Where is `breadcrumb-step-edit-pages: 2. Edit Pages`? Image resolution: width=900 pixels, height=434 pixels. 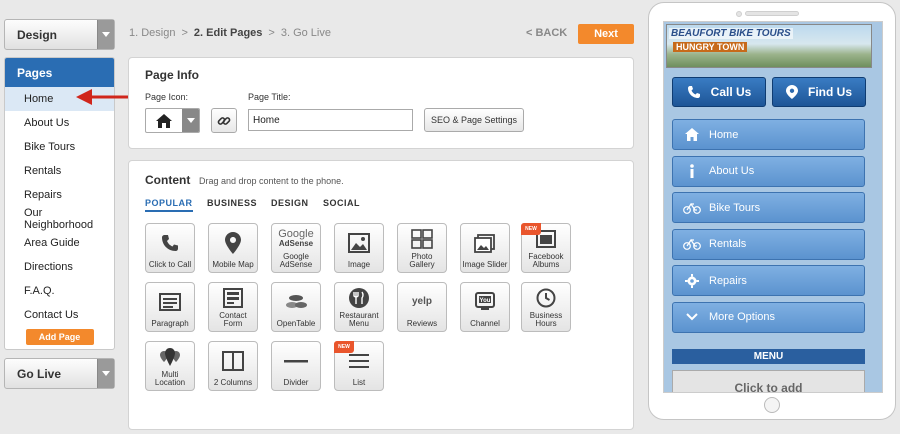
breadcrumb-step-edit-pages: 2. Edit Pages is located at coordinates (228, 33).